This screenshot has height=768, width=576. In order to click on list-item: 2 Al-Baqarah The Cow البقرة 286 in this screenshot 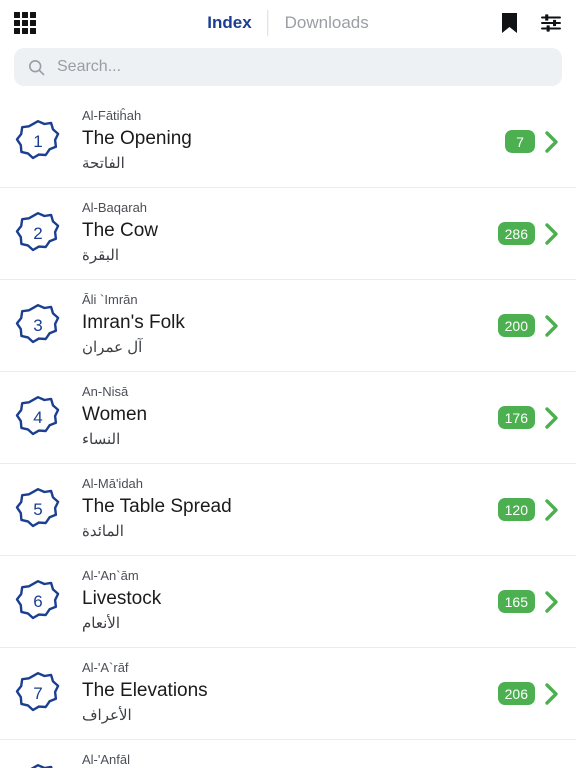, I will do `click(288, 234)`.